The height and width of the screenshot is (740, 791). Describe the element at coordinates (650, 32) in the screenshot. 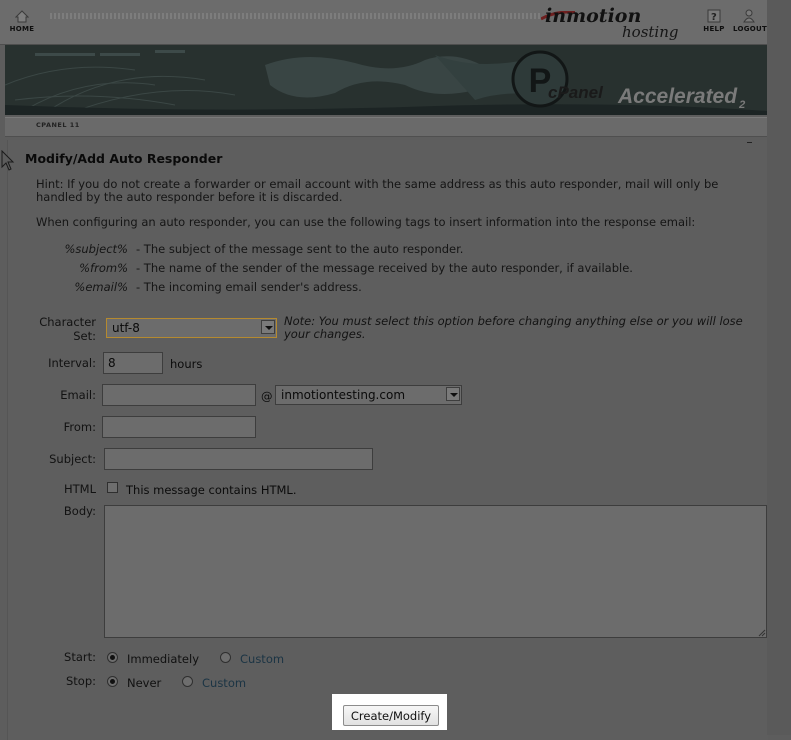

I see `brand-hosting: hosting` at that location.